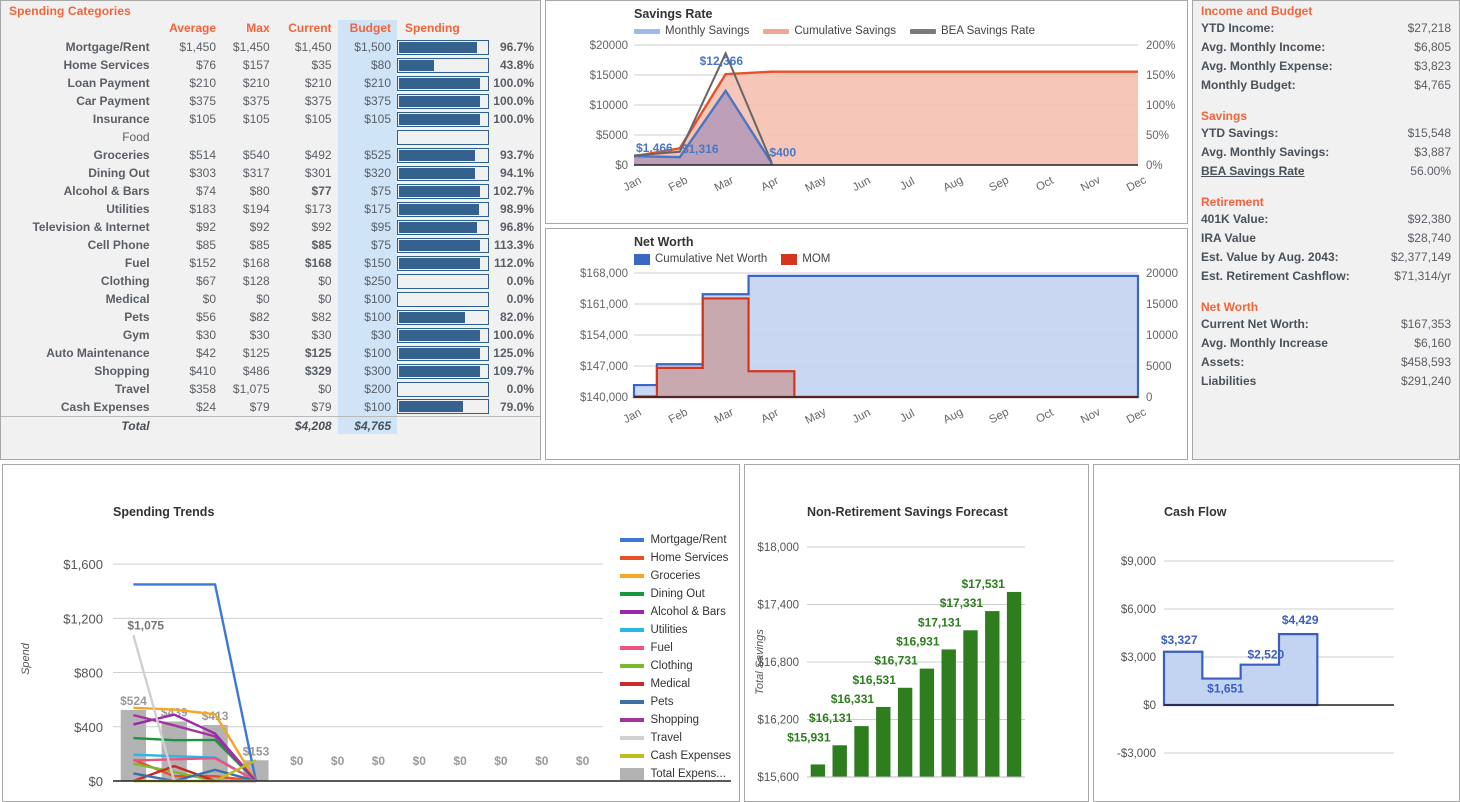 Image resolution: width=1460 pixels, height=802 pixels. What do you see at coordinates (675, 738) in the screenshot?
I see `legend-item: Travel` at bounding box center [675, 738].